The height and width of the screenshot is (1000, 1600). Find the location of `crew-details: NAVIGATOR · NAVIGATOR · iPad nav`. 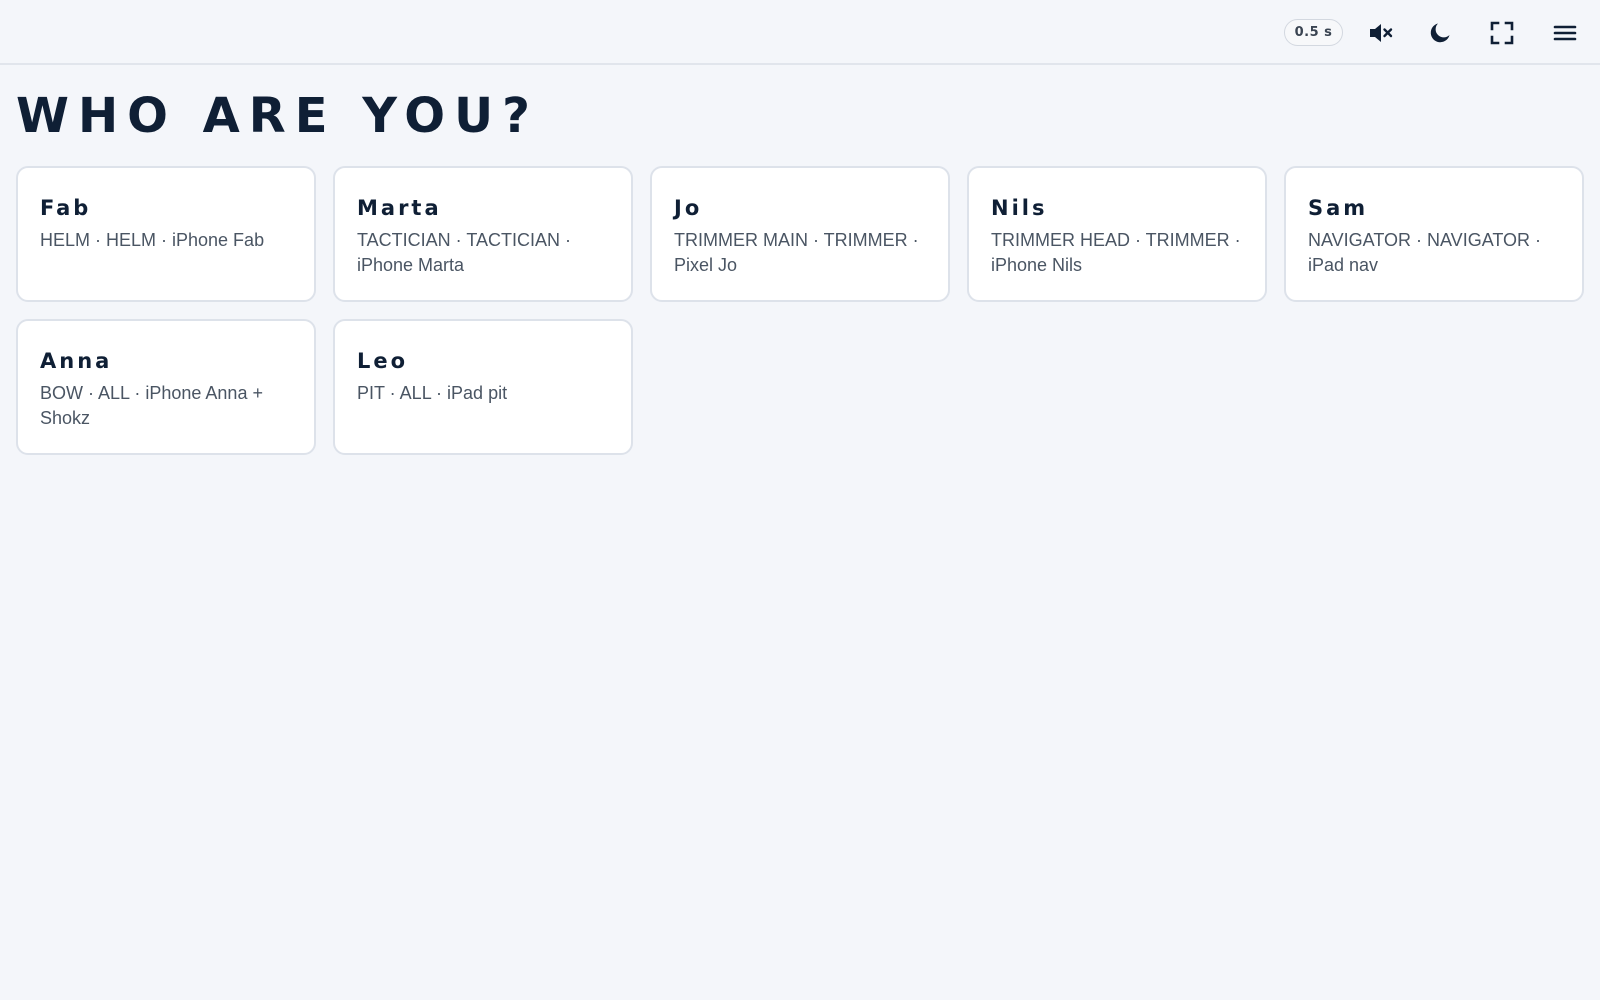

crew-details: NAVIGATOR · NAVIGATOR · iPad nav is located at coordinates (1425, 252).